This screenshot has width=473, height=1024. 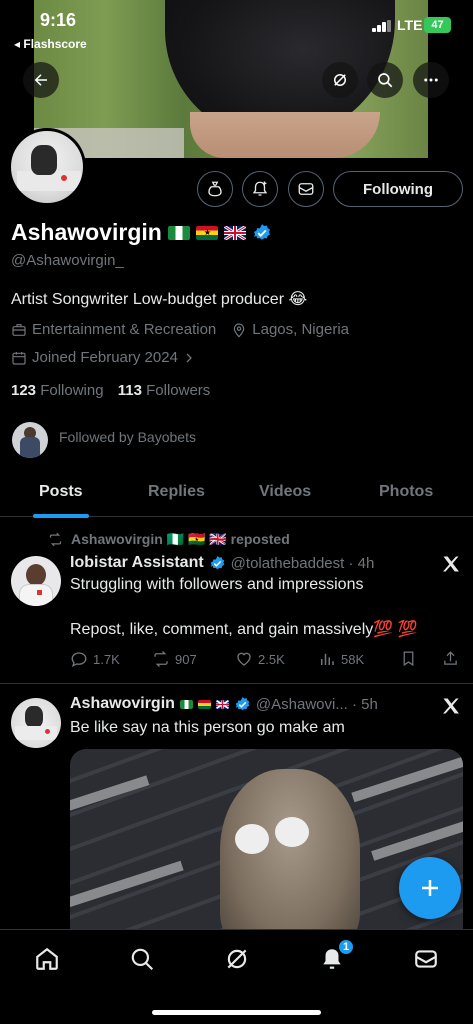 I want to click on profile-avatar, so click(x=47, y=167).